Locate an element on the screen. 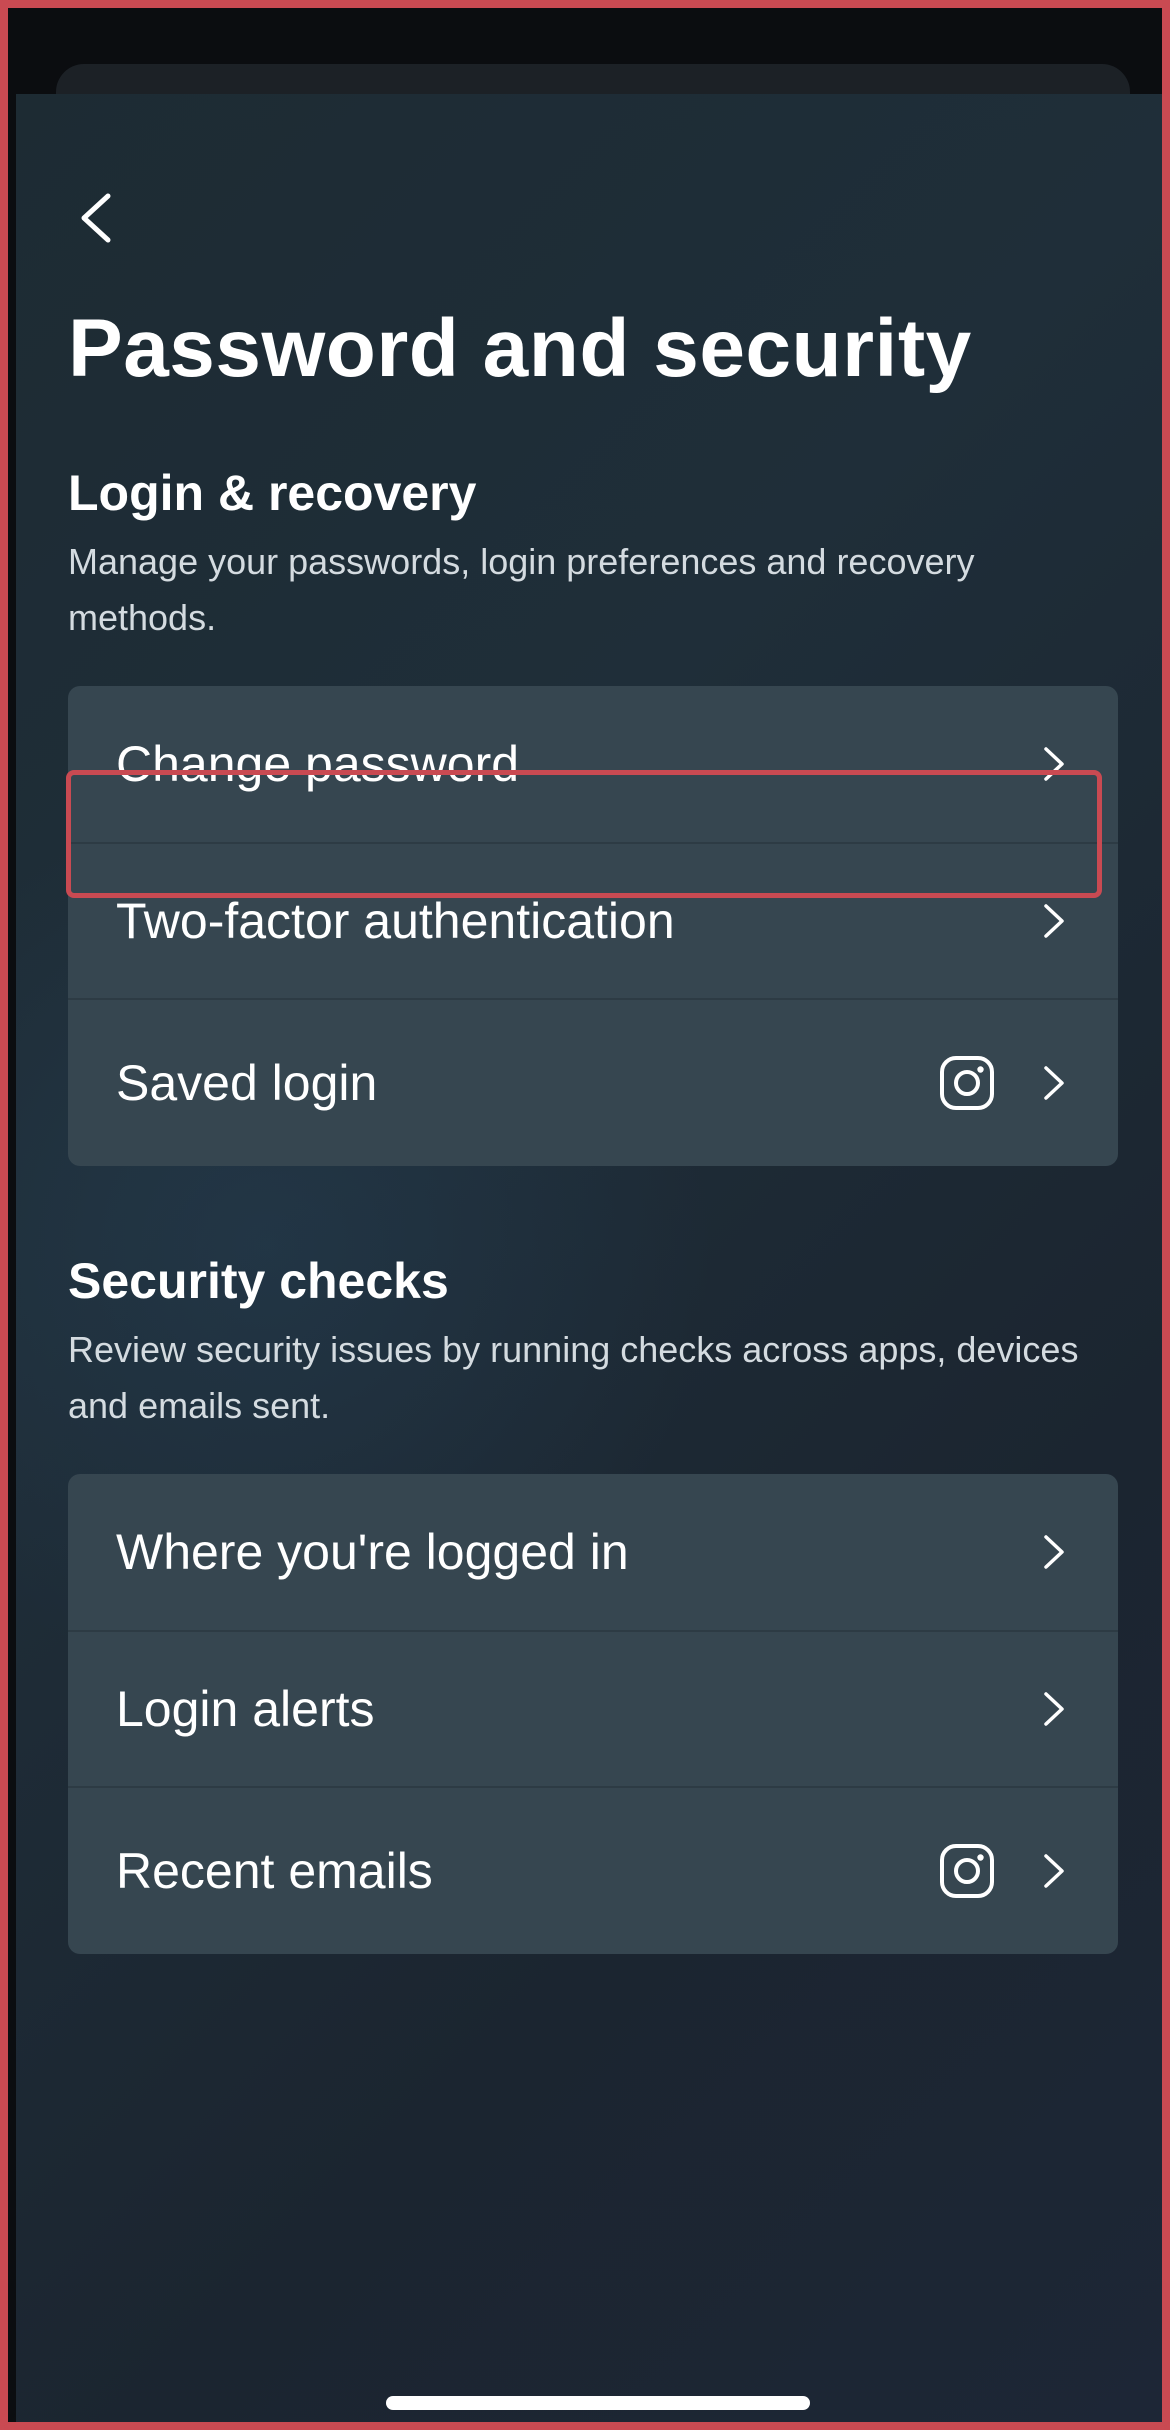 Image resolution: width=1170 pixels, height=2430 pixels. item-label: Saved login is located at coordinates (247, 1083).